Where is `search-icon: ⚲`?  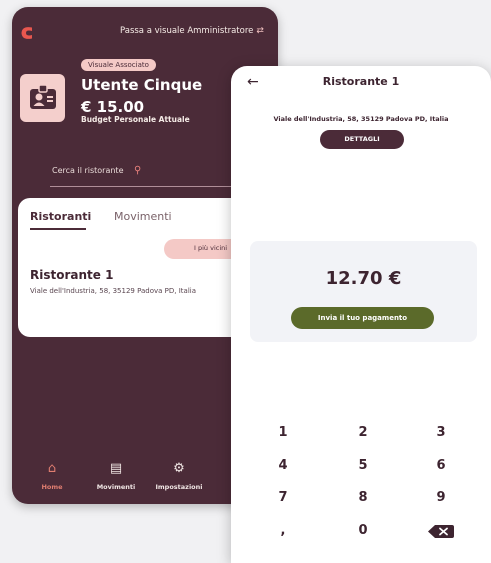 search-icon: ⚲ is located at coordinates (137, 170).